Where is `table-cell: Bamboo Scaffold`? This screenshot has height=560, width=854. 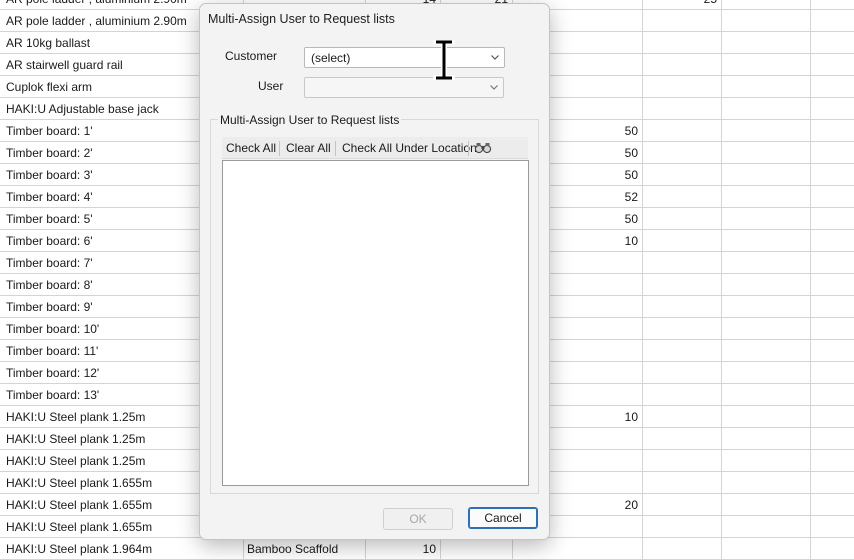 table-cell: Bamboo Scaffold is located at coordinates (304, 549).